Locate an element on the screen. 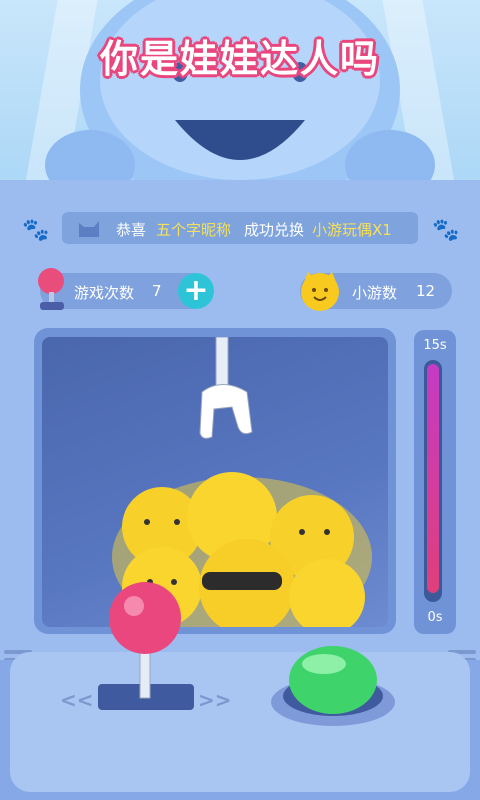 The height and width of the screenshot is (800, 480). joystick-control is located at coordinates (146, 646).